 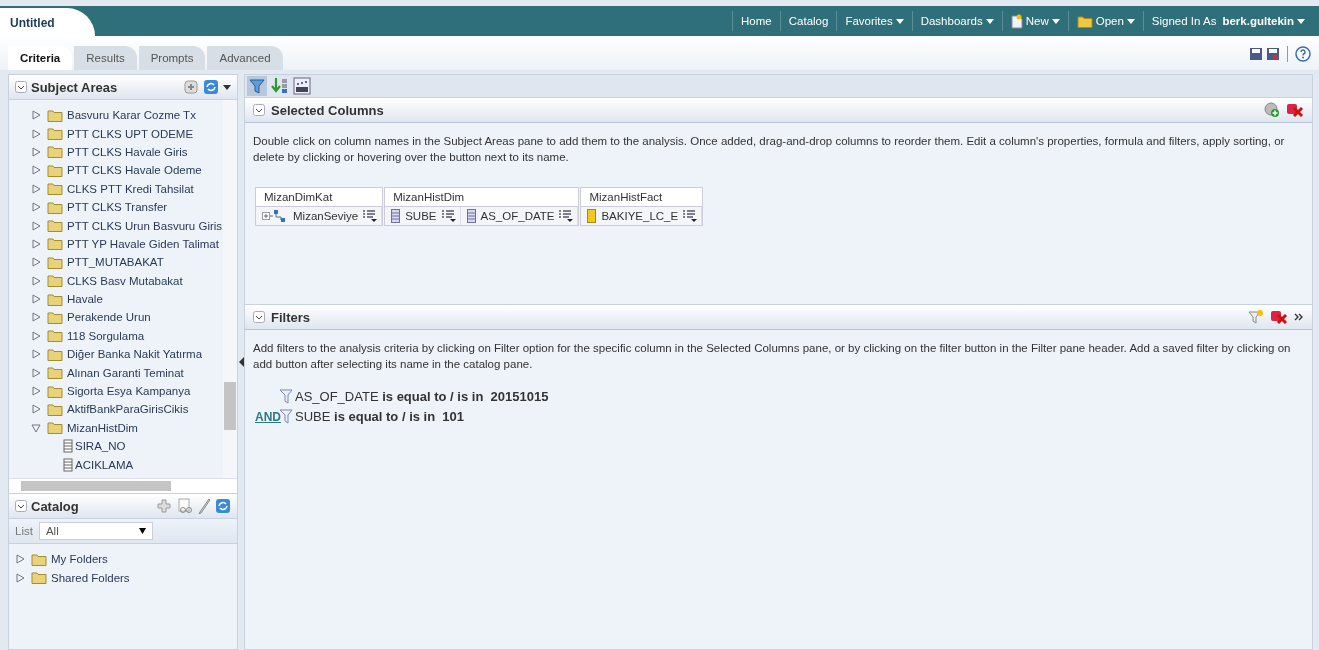 What do you see at coordinates (100, 446) in the screenshot?
I see `tree-item: SIRA_NO` at bounding box center [100, 446].